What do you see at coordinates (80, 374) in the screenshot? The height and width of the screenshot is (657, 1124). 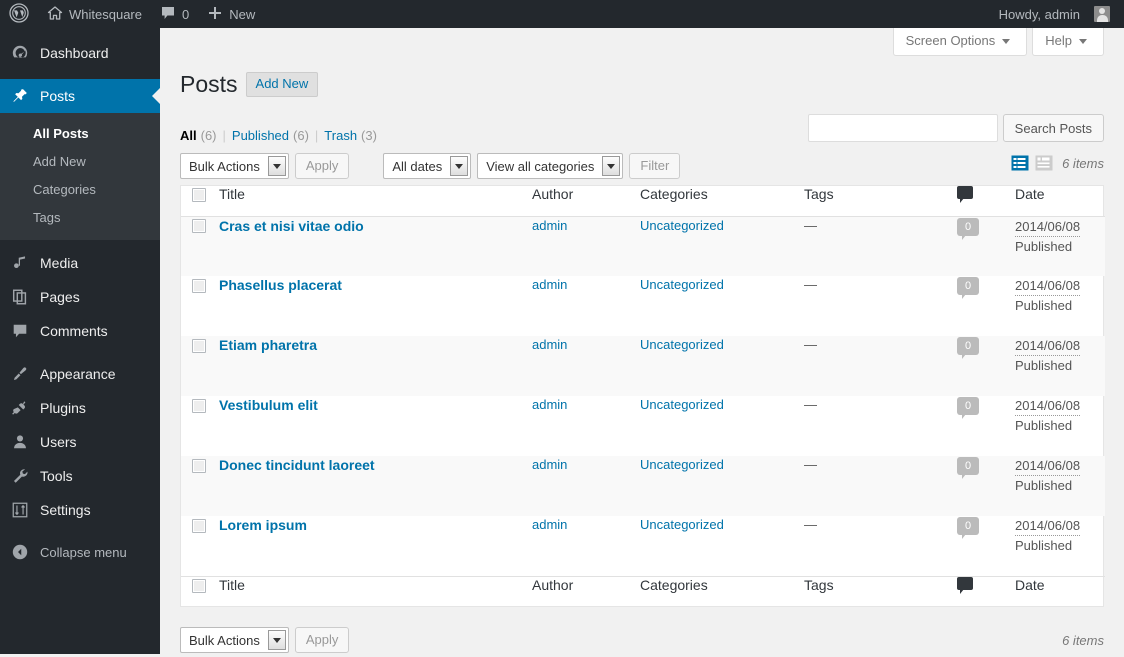 I see `sidebar-item-appearance: Appearance` at bounding box center [80, 374].